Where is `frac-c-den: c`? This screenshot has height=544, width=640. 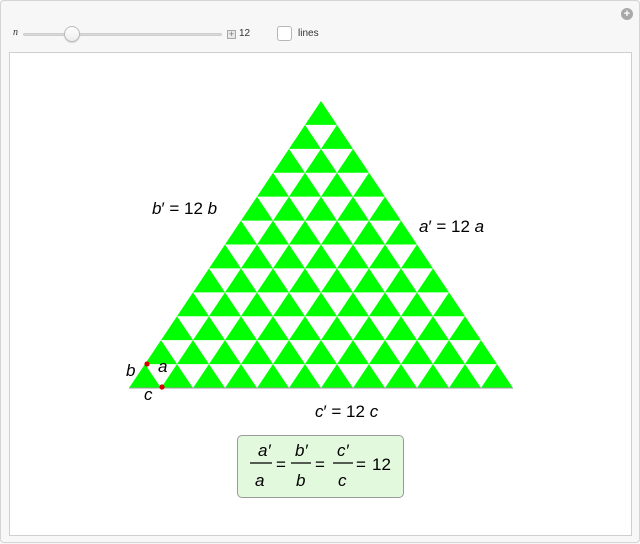
frac-c-den: c is located at coordinates (342, 480).